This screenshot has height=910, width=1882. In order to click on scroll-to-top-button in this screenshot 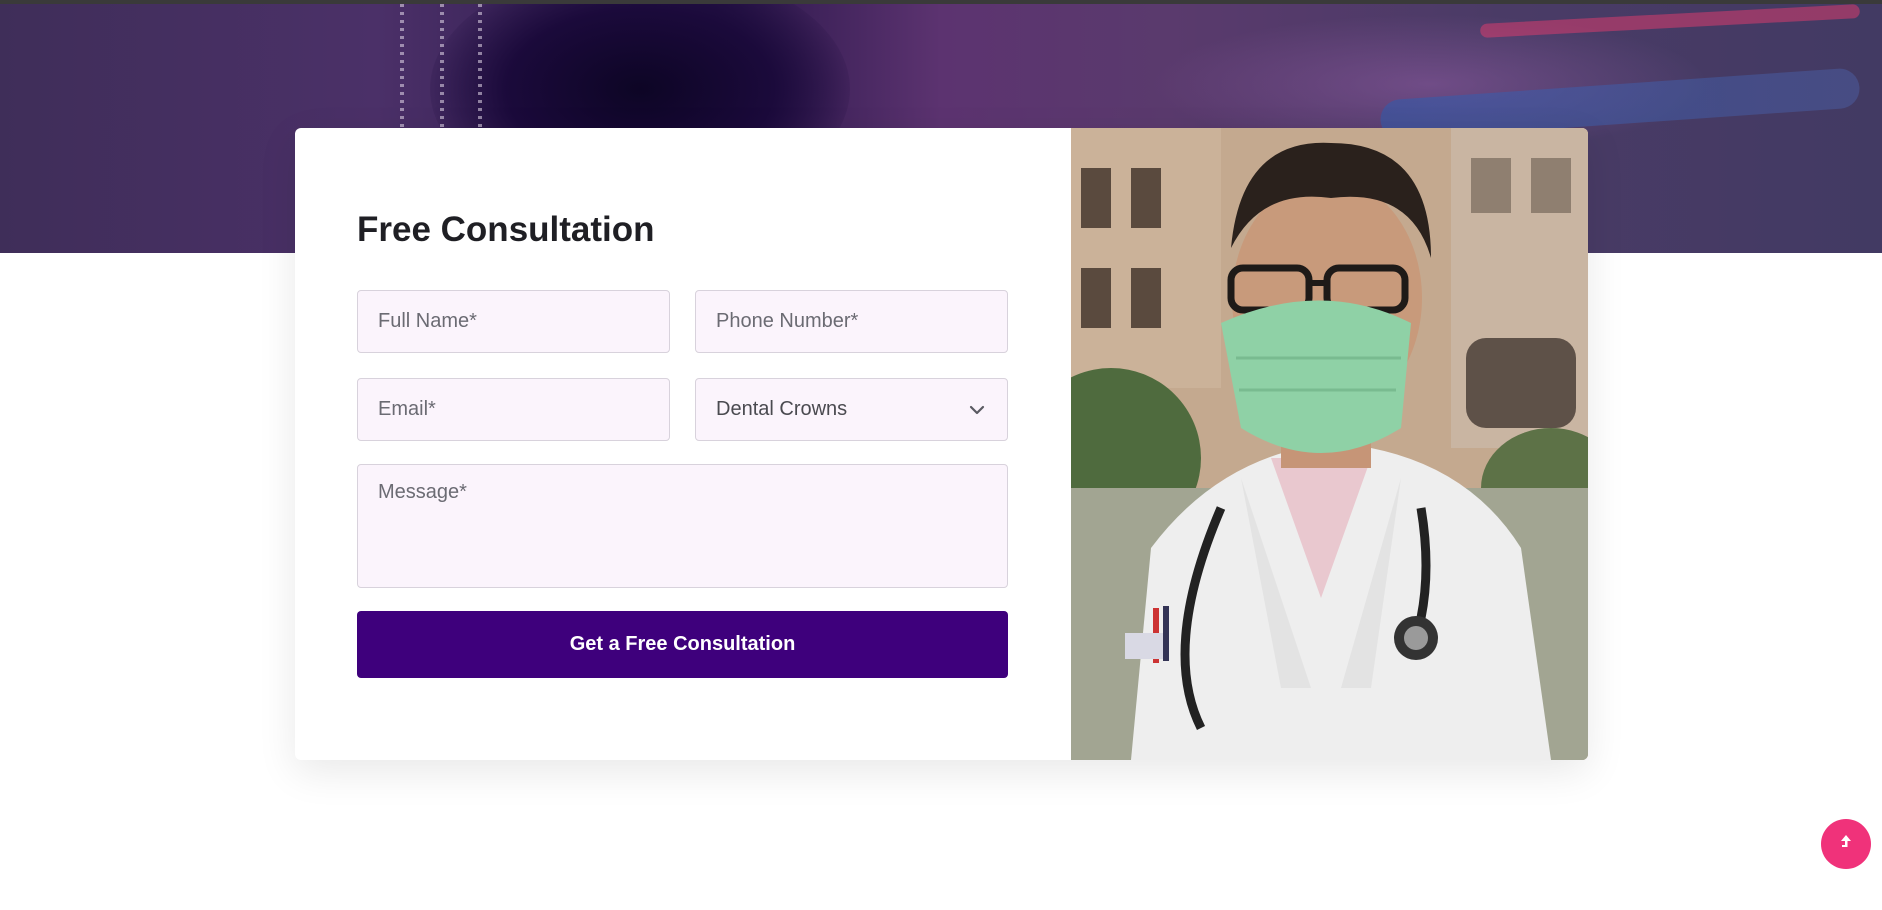, I will do `click(1846, 844)`.